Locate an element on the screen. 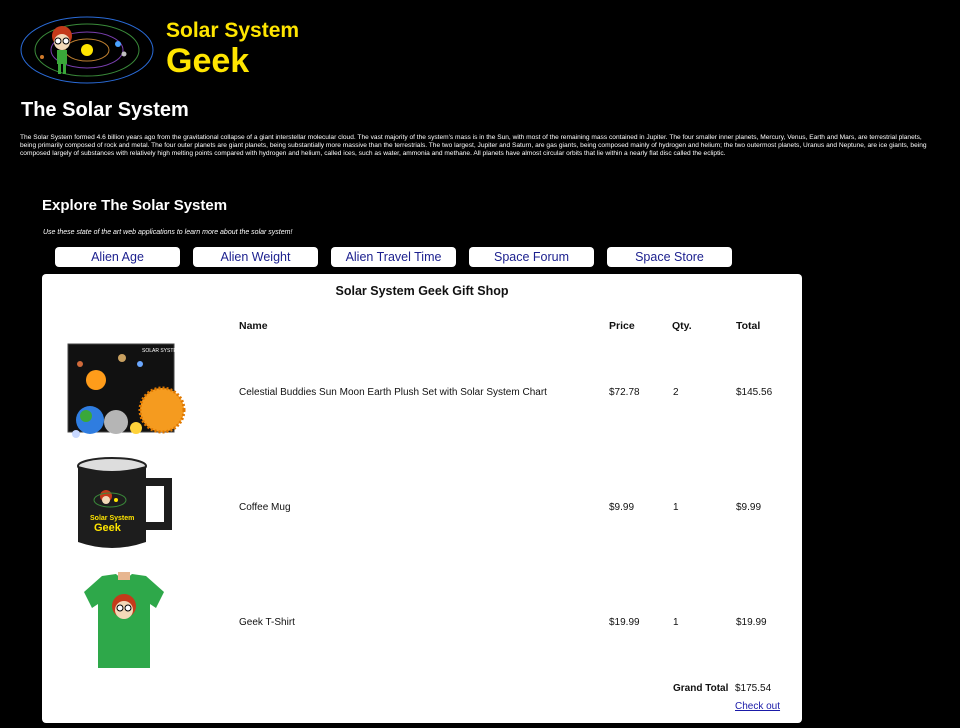  site-header: Solar System Geek is located at coordinates (170, 50).